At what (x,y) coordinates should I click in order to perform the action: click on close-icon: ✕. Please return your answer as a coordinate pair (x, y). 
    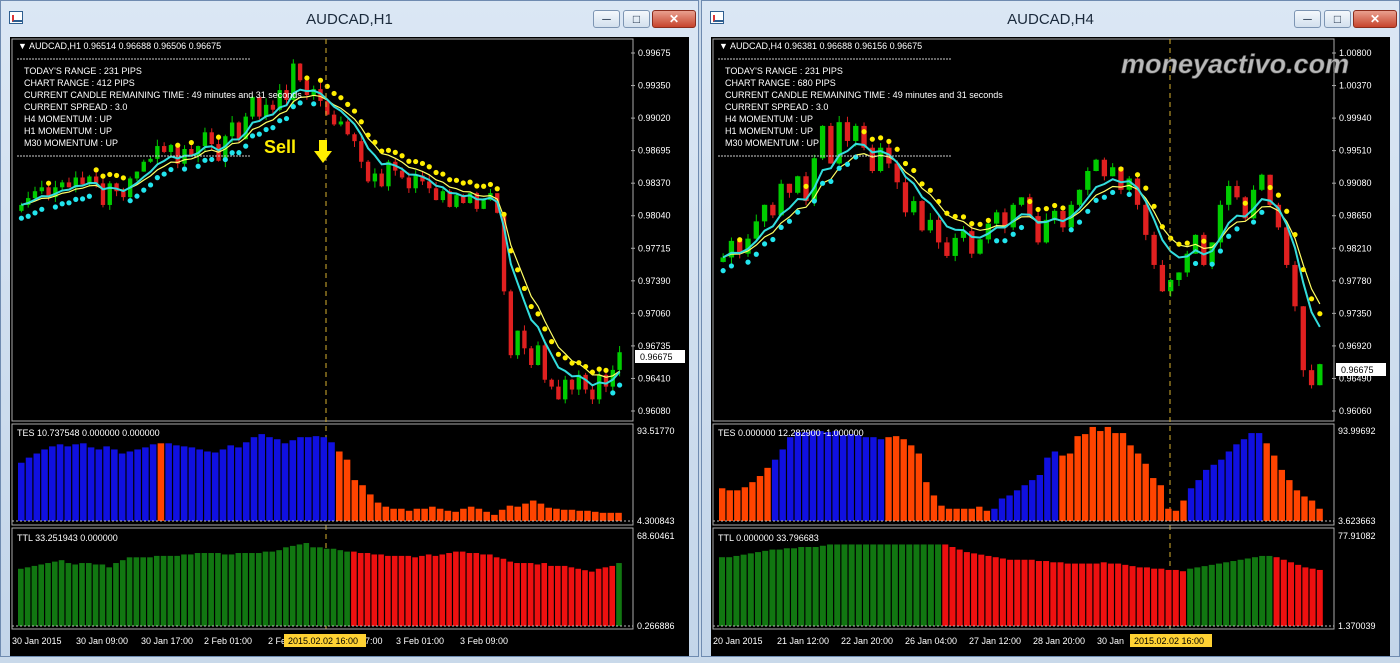
    Looking at the image, I should click on (674, 19).